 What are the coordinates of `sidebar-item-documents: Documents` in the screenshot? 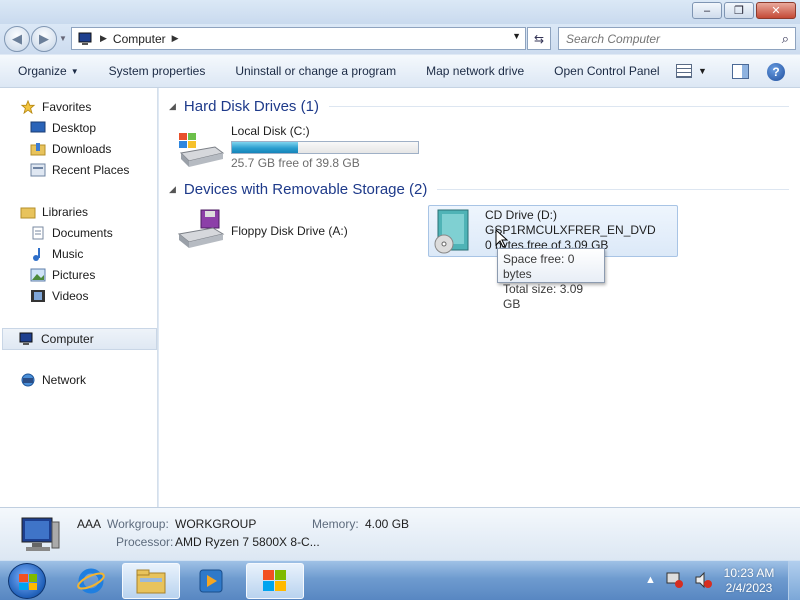 It's located at (71, 233).